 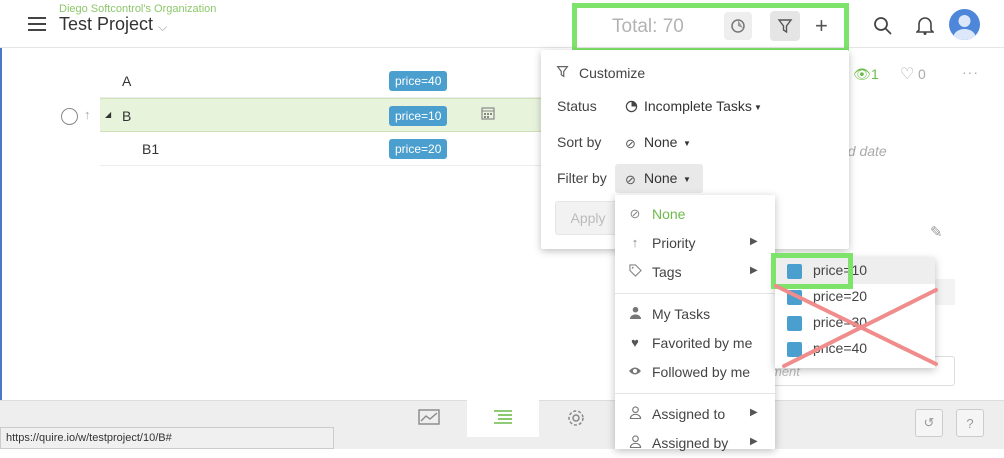 What do you see at coordinates (856, 326) in the screenshot?
I see `annotation-red-cross` at bounding box center [856, 326].